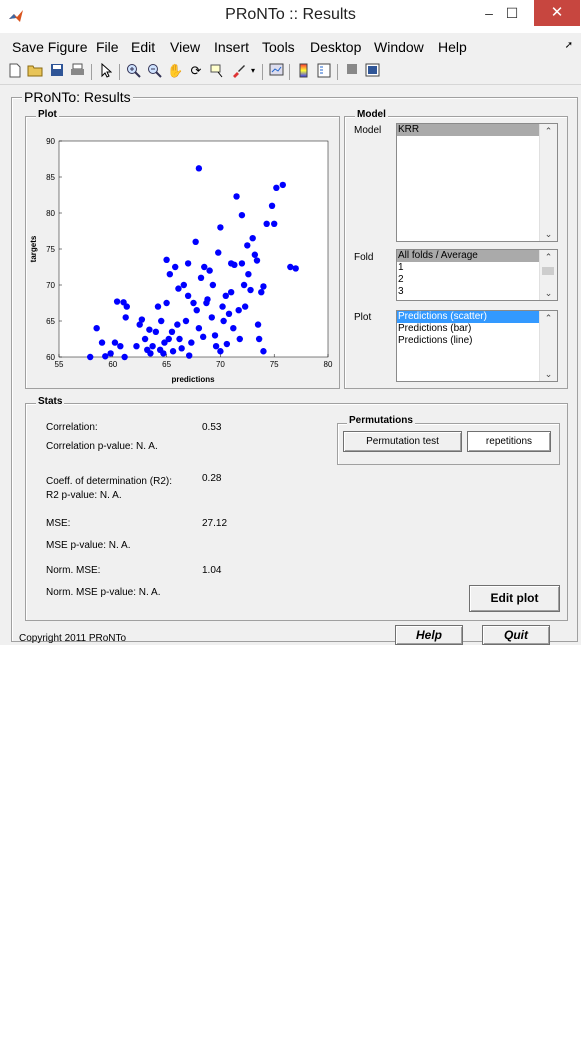 Image resolution: width=581 pixels, height=1039 pixels. Describe the element at coordinates (217, 71) in the screenshot. I see `data-cursor-icon` at that location.